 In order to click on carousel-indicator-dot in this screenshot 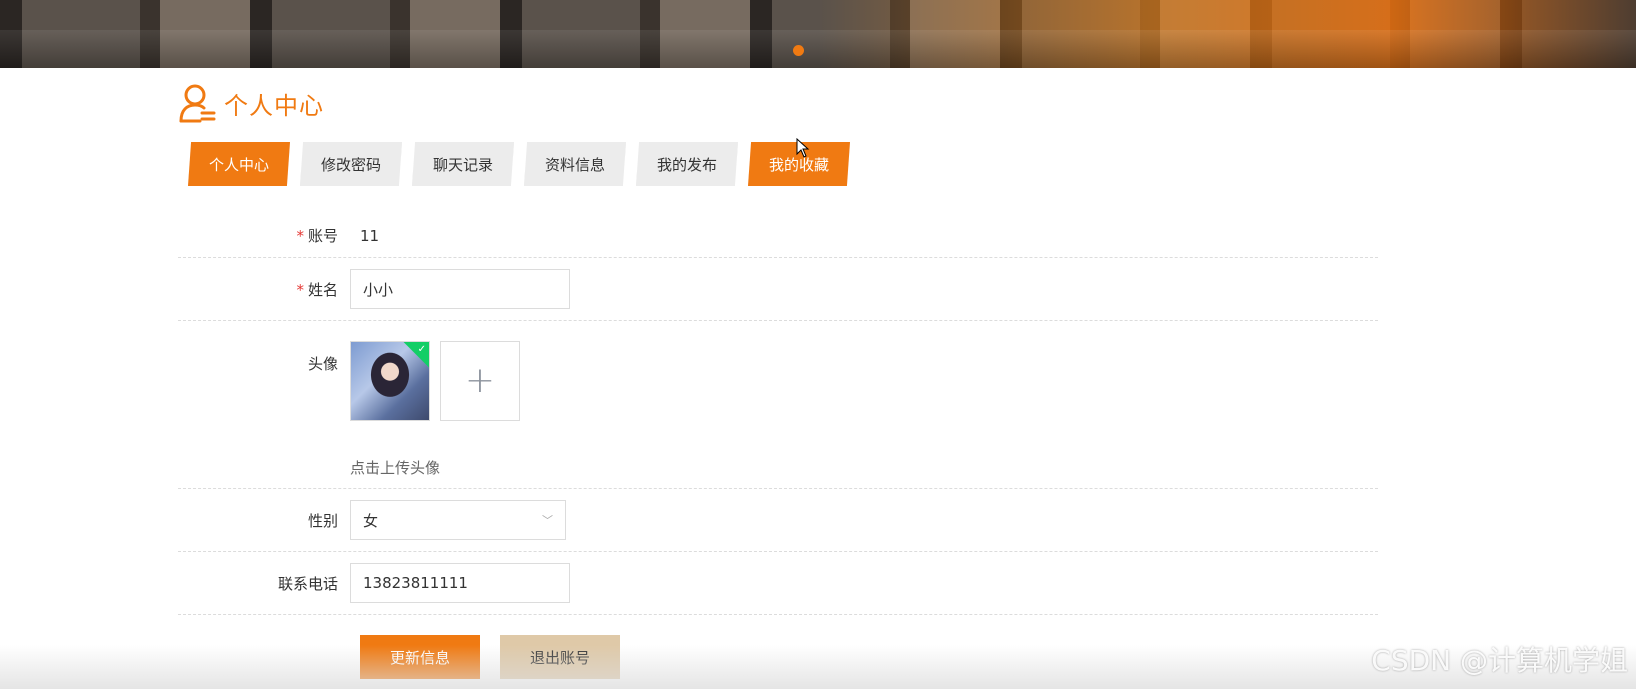, I will do `click(798, 50)`.